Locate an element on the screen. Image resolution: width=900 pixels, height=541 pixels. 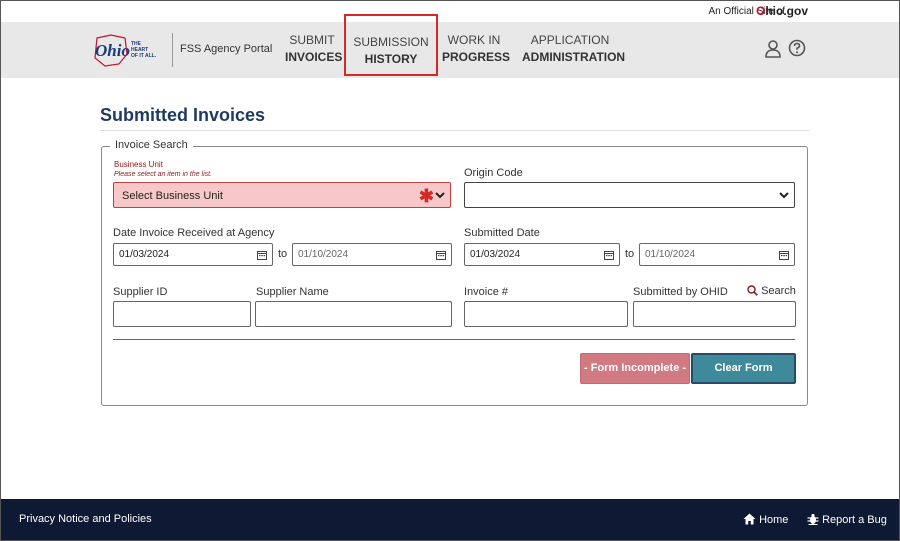
submitted-date-label: Submitted Date is located at coordinates (502, 233).